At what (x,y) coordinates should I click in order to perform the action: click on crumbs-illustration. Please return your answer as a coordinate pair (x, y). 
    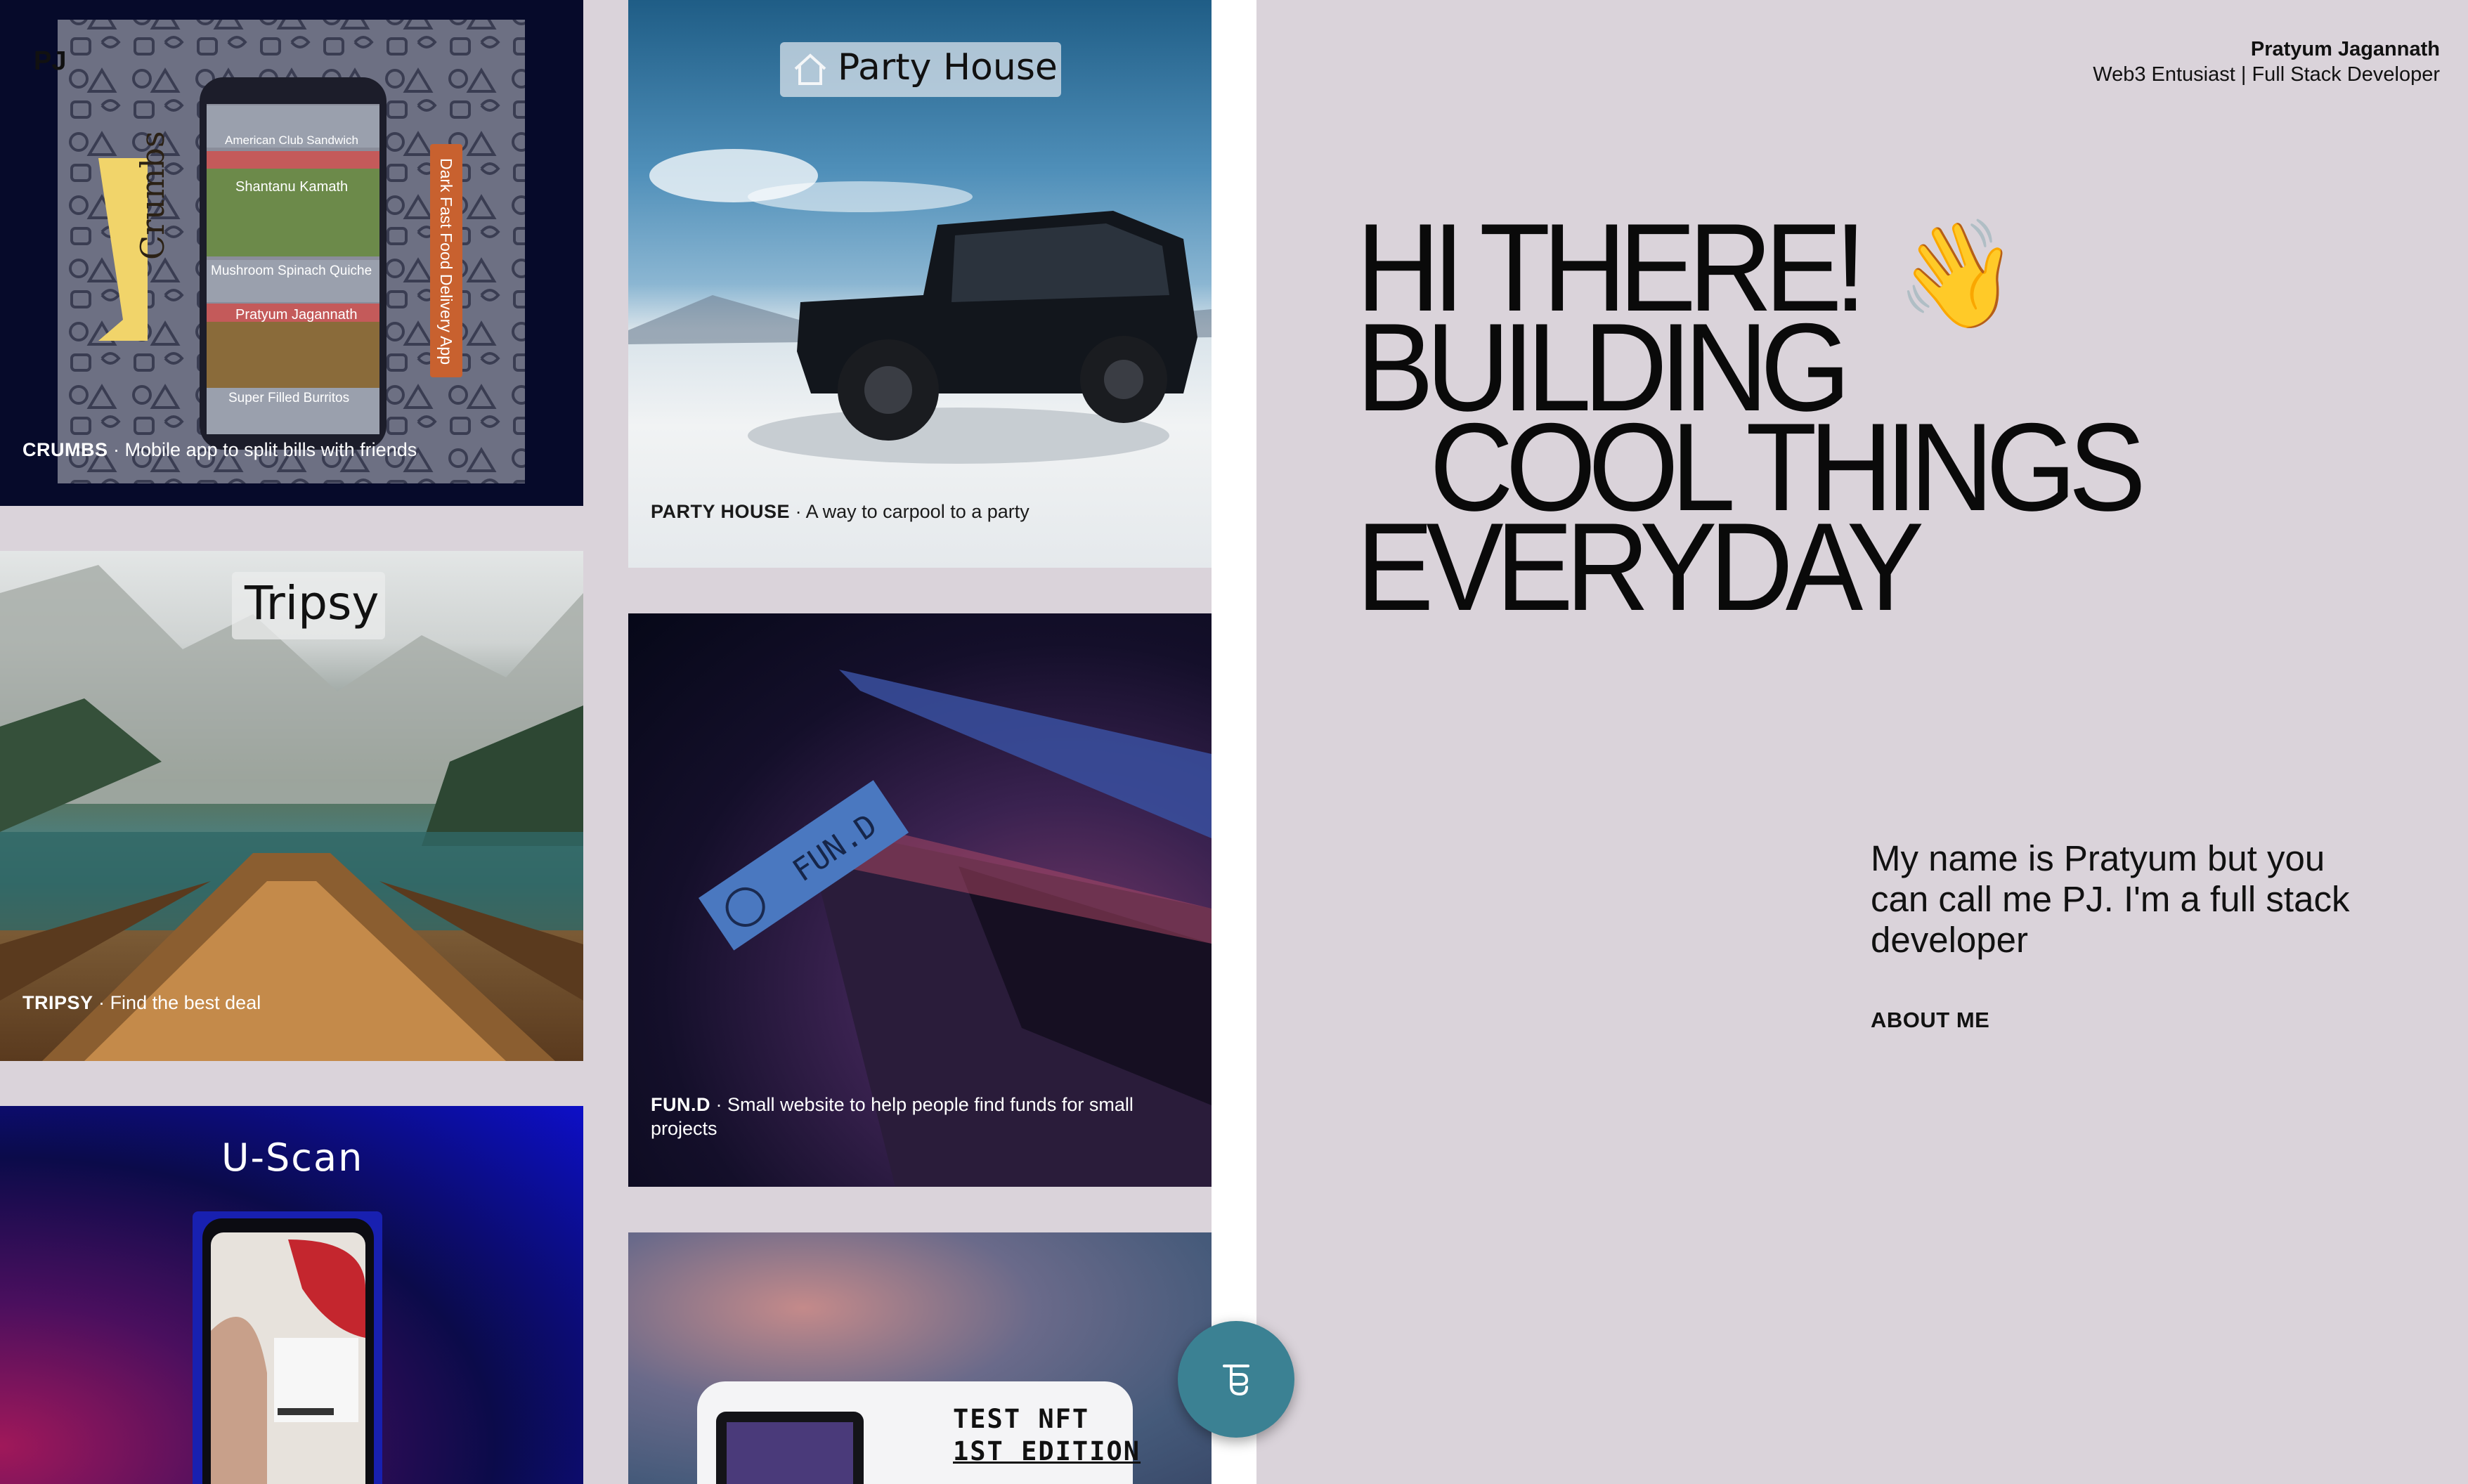
    Looking at the image, I should click on (291, 251).